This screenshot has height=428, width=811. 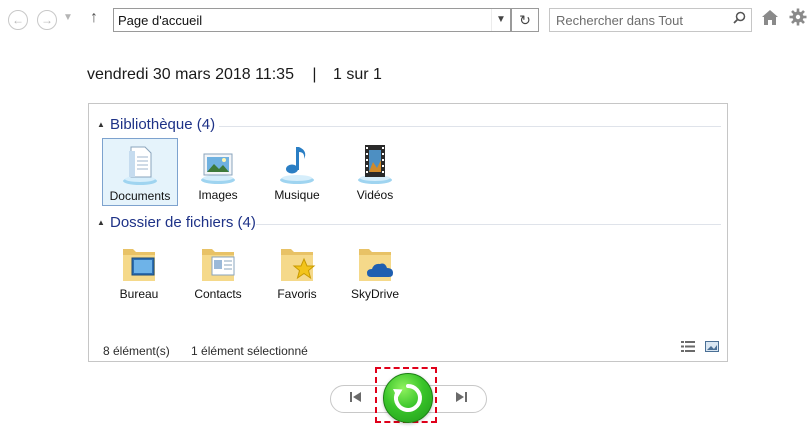 What do you see at coordinates (297, 195) in the screenshot?
I see `item-label: Musique` at bounding box center [297, 195].